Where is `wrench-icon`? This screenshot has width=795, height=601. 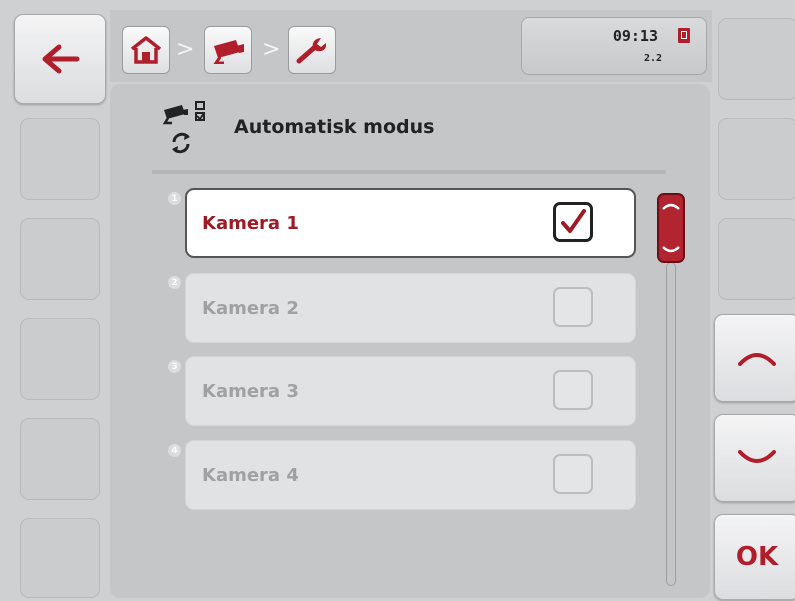
wrench-icon is located at coordinates (311, 51).